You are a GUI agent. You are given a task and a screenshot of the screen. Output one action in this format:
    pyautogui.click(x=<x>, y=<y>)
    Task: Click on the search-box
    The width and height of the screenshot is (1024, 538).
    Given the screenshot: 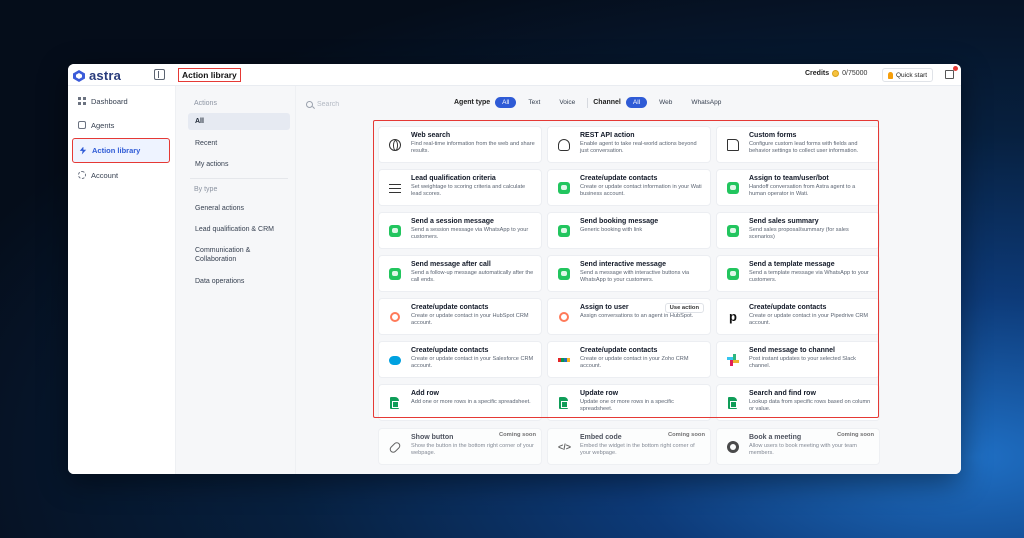 What is the action you would take?
    pyautogui.click(x=366, y=104)
    